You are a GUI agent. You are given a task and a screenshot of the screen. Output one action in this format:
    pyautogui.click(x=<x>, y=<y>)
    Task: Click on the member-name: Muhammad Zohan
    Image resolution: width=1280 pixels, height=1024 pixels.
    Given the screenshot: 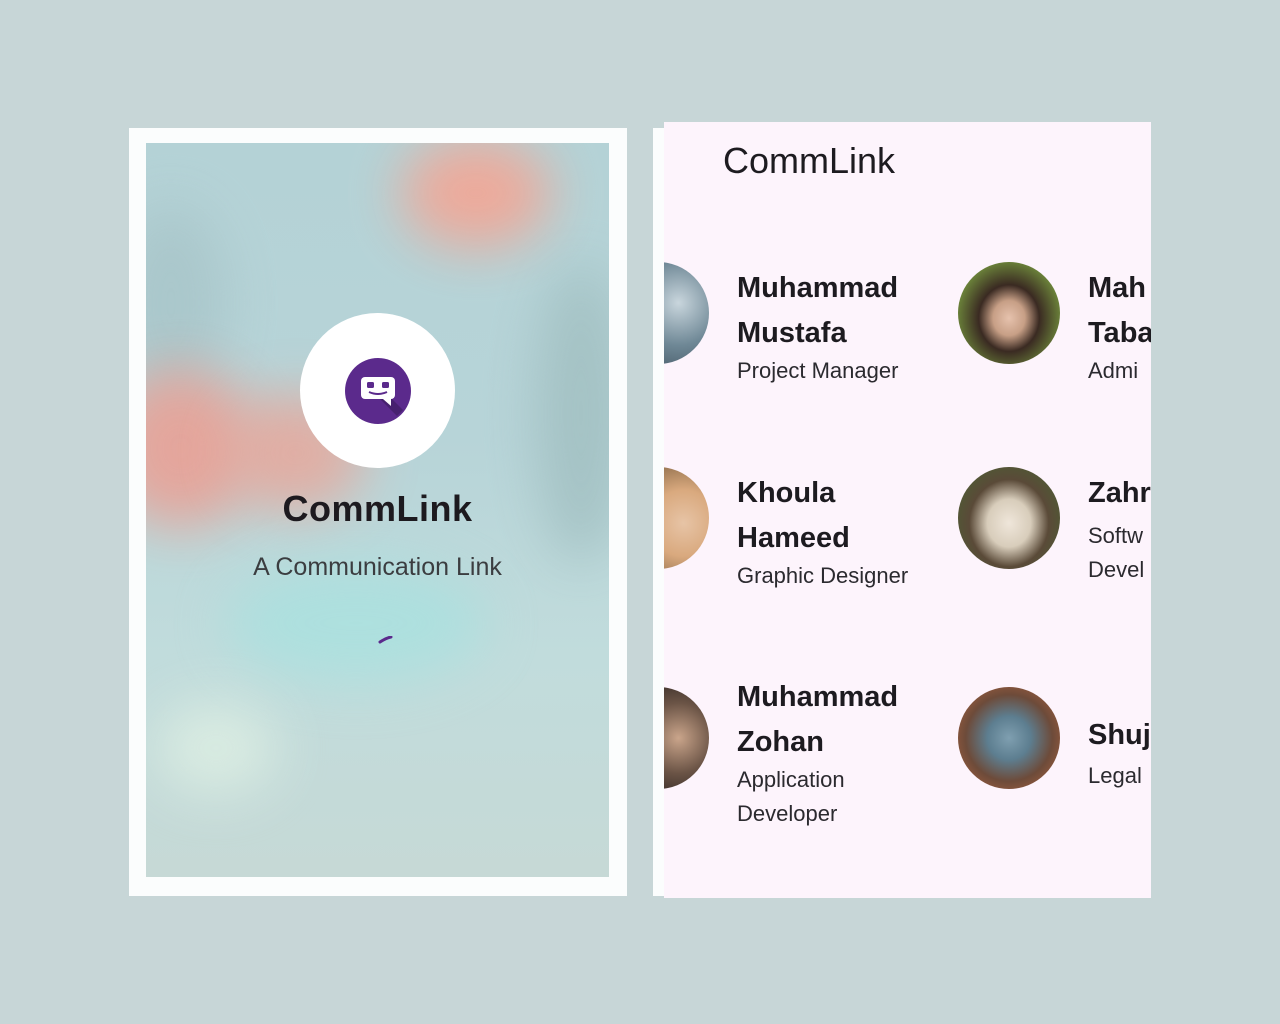 What is the action you would take?
    pyautogui.click(x=818, y=719)
    